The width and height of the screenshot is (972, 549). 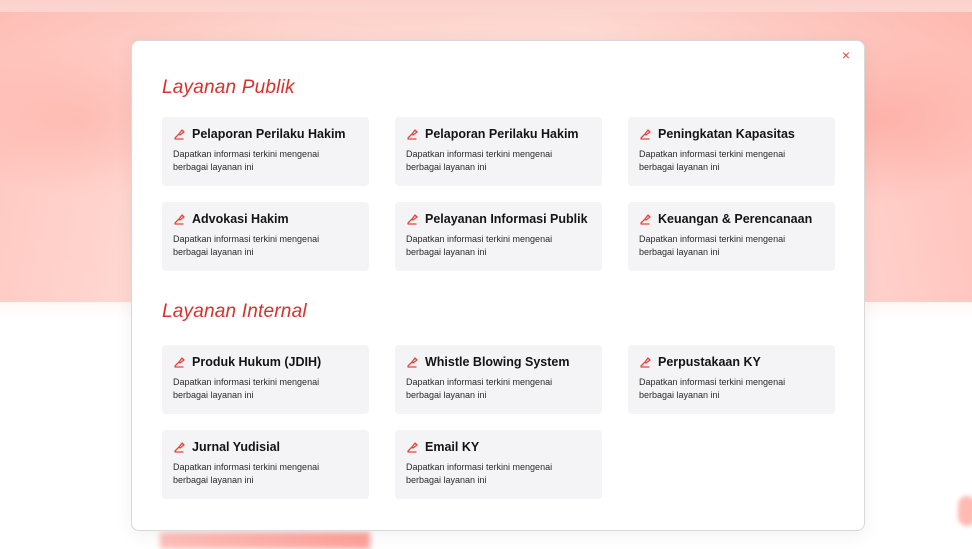 What do you see at coordinates (735, 219) in the screenshot?
I see `service-card-title: Keuangan & Perencanaan` at bounding box center [735, 219].